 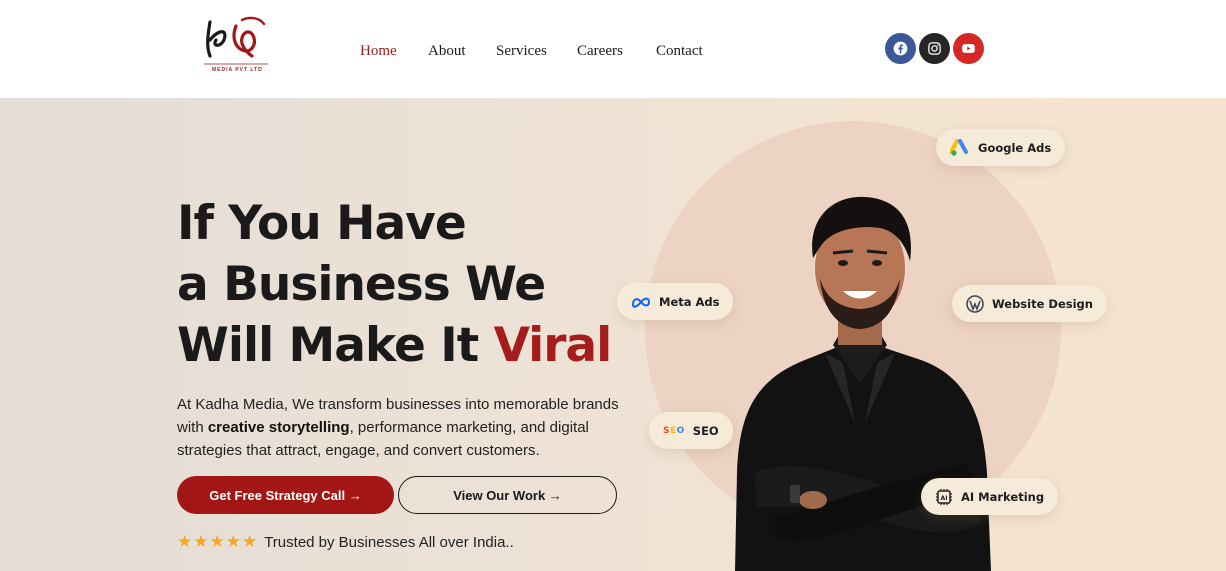 What do you see at coordinates (960, 147) in the screenshot?
I see `google-ads-icon` at bounding box center [960, 147].